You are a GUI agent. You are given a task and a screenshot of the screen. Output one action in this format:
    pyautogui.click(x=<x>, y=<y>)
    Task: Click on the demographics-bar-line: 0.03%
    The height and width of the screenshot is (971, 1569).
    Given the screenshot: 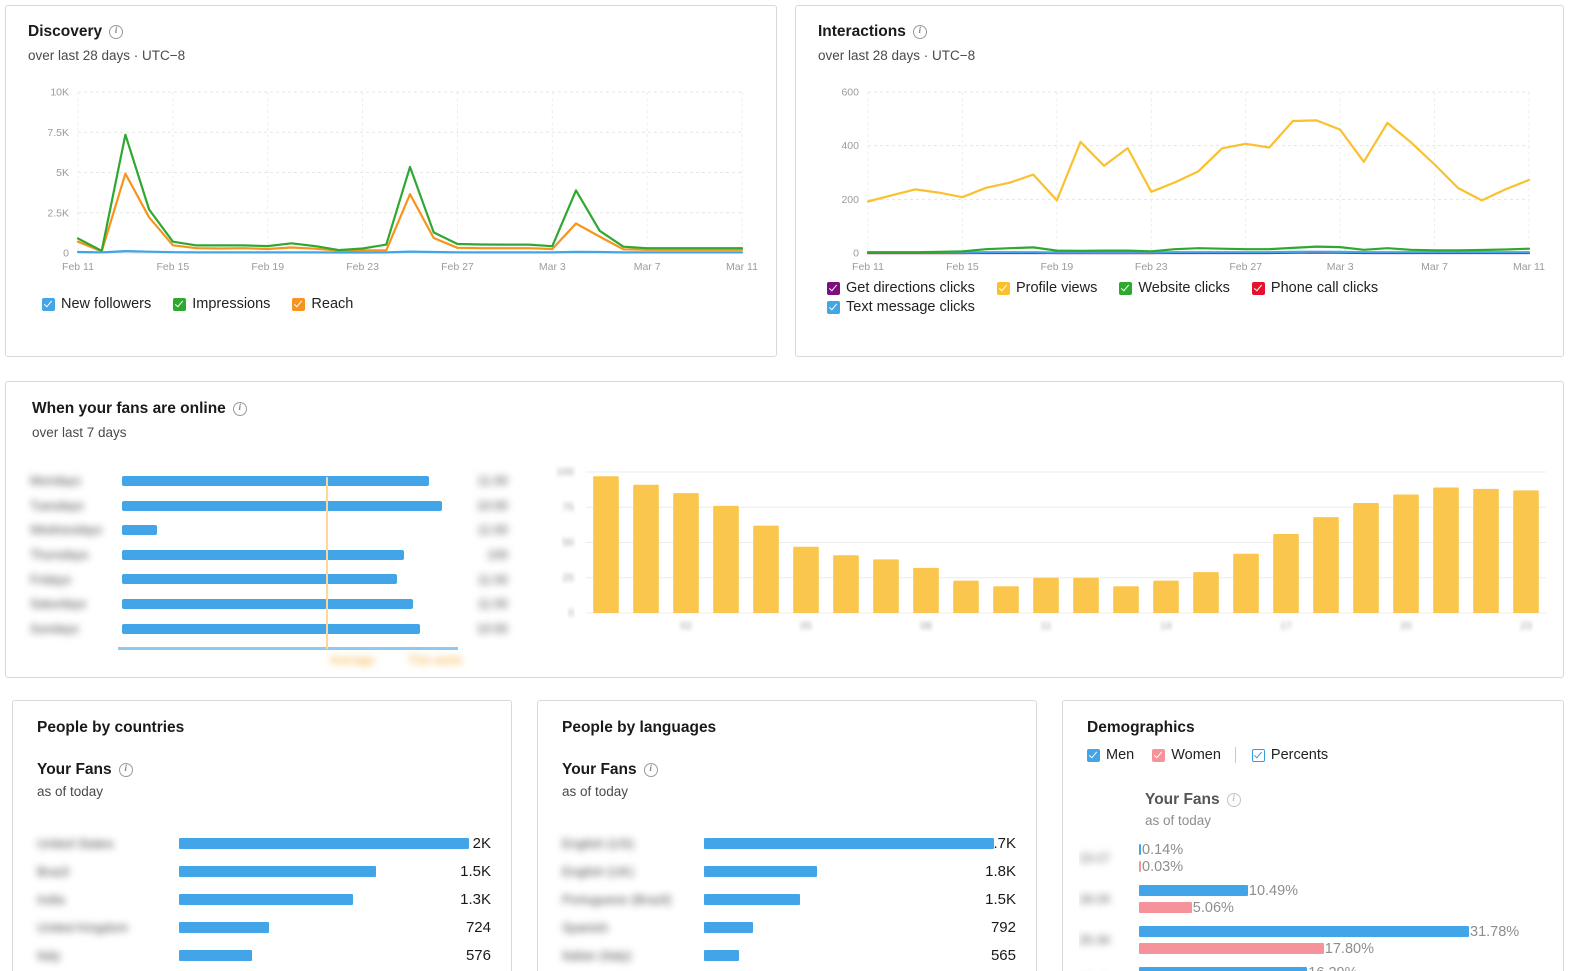 What is the action you would take?
    pyautogui.click(x=1352, y=866)
    